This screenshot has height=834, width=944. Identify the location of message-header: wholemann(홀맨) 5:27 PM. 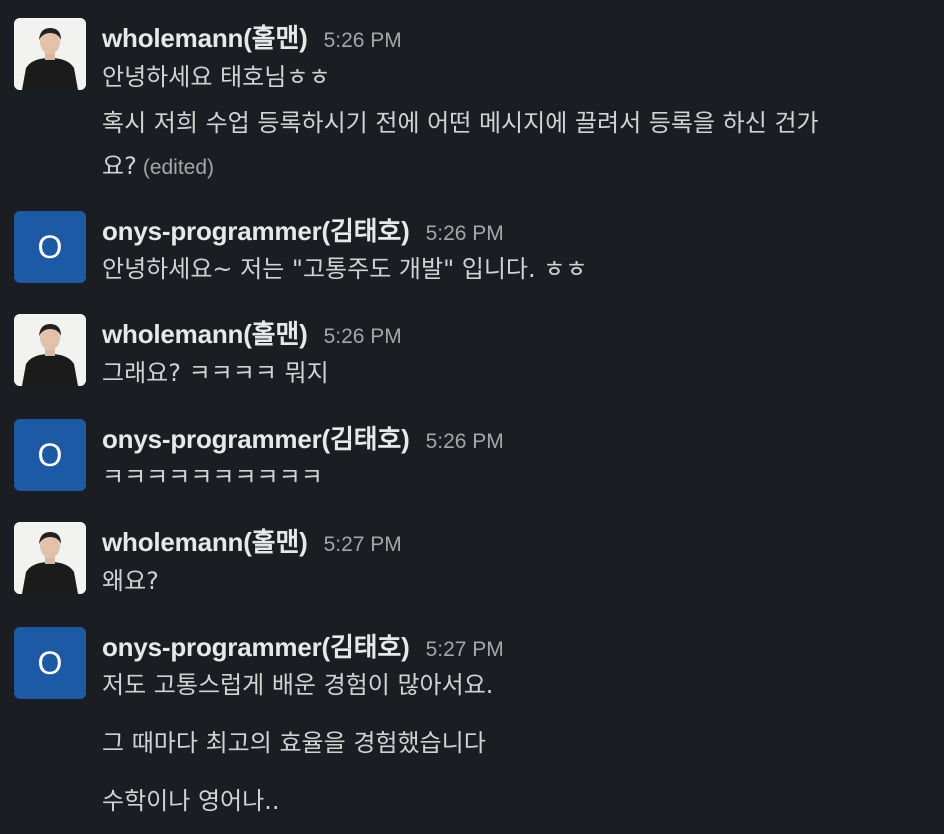
(252, 539).